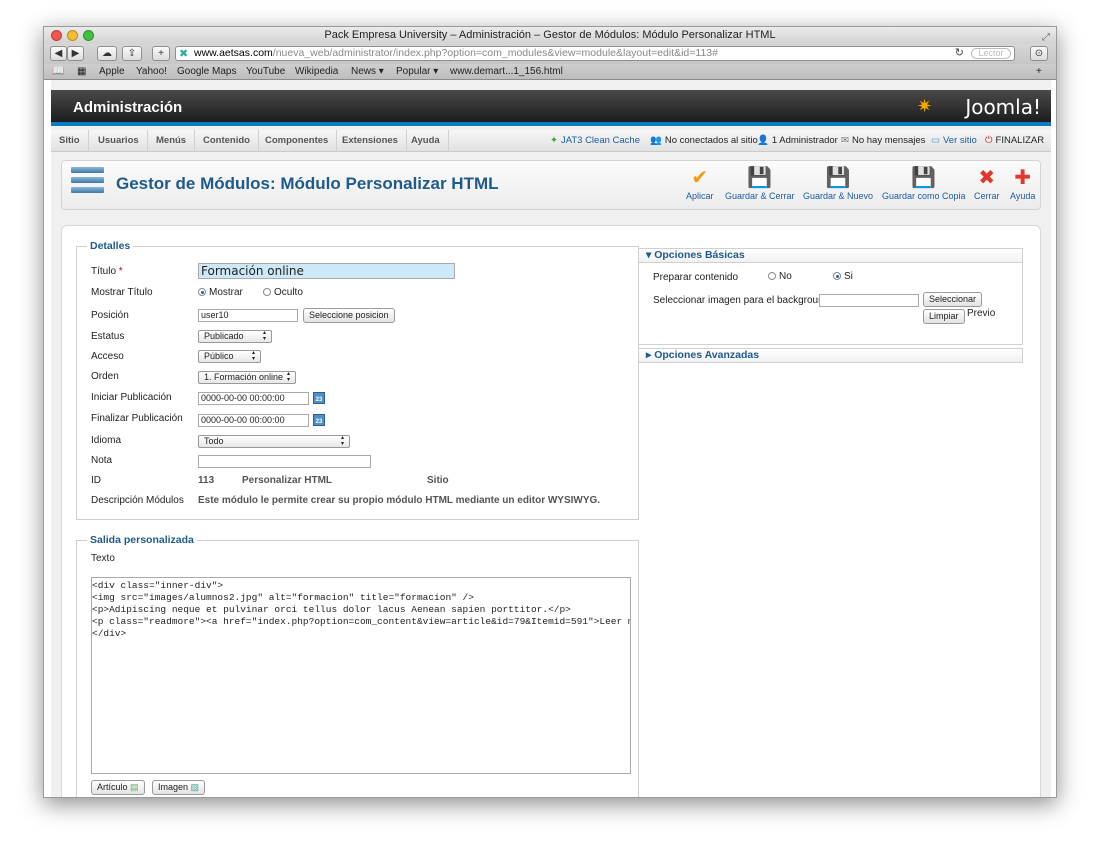 This screenshot has width=1100, height=858. I want to click on admin-header: Administración ✷ Joomla!, so click(551, 108).